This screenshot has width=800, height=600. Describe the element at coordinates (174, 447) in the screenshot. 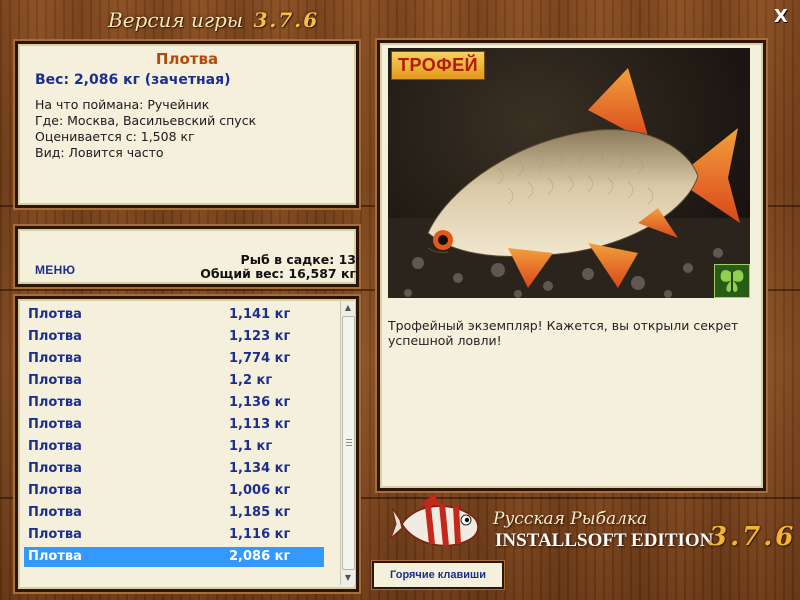

I see `list-item: Плотва 1,1 кг` at that location.